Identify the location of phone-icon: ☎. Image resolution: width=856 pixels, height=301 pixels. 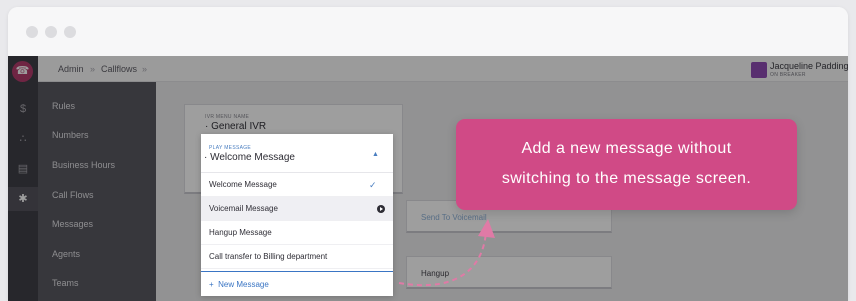
(22, 71).